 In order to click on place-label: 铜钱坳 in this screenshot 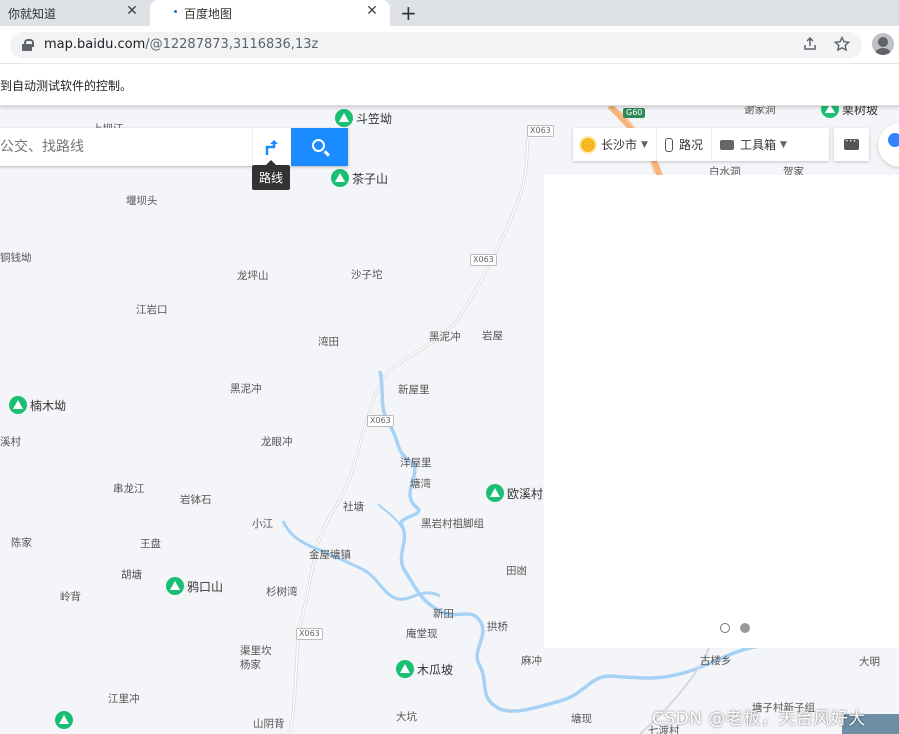, I will do `click(16, 258)`.